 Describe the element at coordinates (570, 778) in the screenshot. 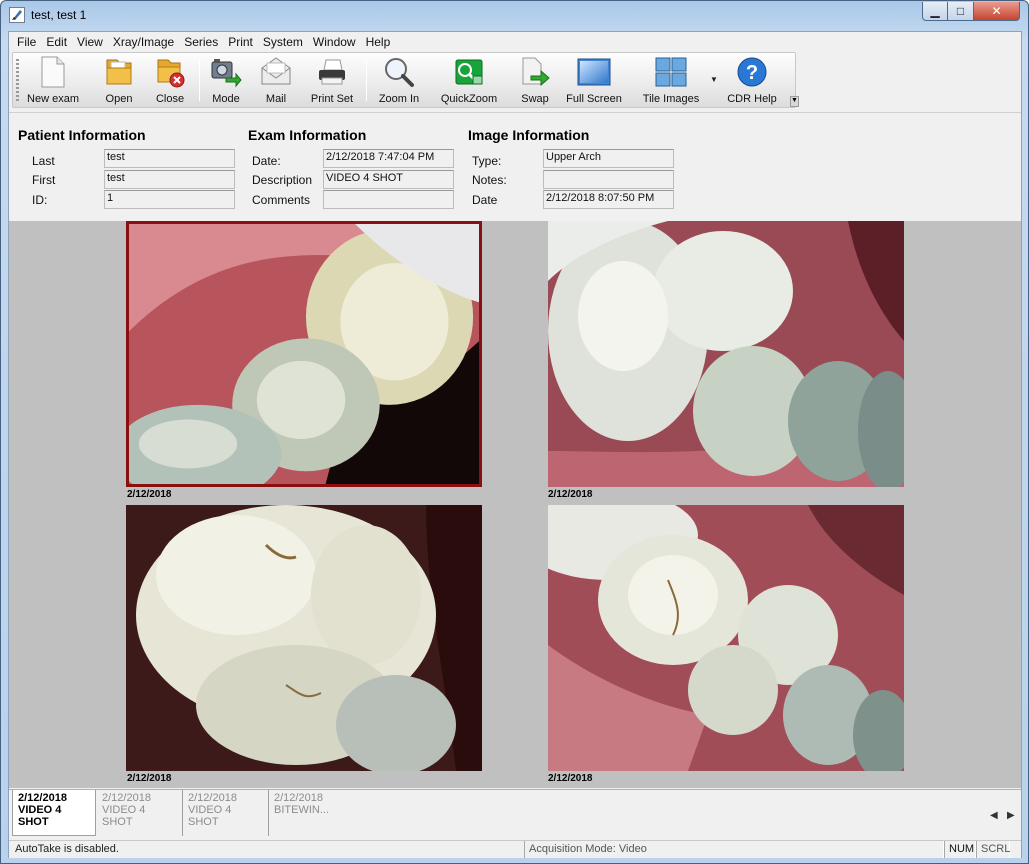

I see `image-4-date: 2/12/2018` at that location.